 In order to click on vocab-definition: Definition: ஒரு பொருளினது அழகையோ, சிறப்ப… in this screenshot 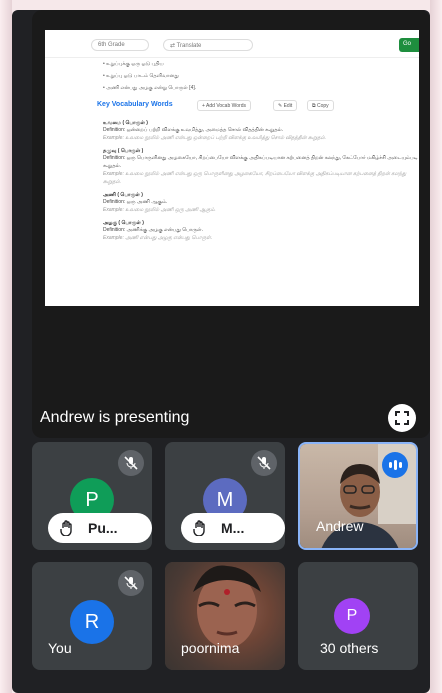, I will do `click(260, 162)`.